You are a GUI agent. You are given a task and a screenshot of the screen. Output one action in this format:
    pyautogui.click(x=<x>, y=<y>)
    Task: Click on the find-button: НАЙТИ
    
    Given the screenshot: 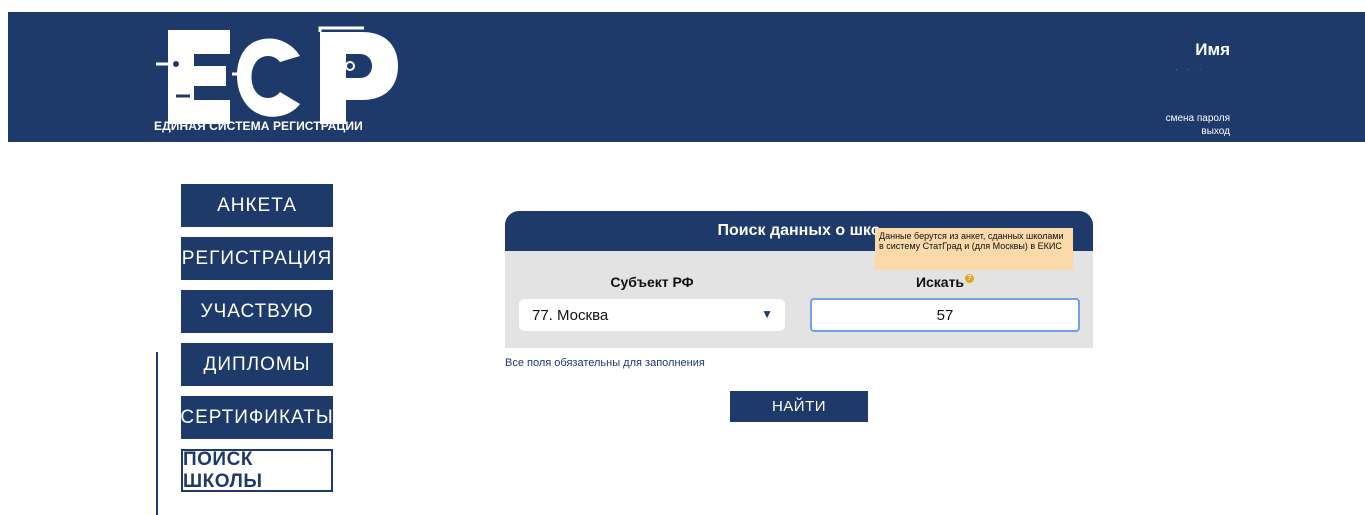 What is the action you would take?
    pyautogui.click(x=799, y=406)
    